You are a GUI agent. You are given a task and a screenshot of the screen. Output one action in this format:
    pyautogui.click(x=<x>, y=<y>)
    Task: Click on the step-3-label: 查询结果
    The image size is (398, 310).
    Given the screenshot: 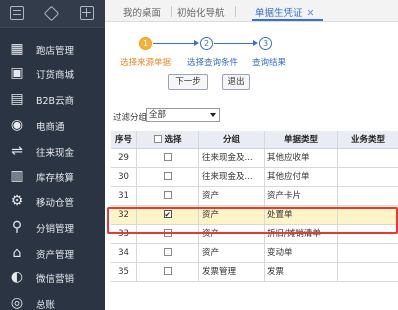 What is the action you would take?
    pyautogui.click(x=269, y=63)
    